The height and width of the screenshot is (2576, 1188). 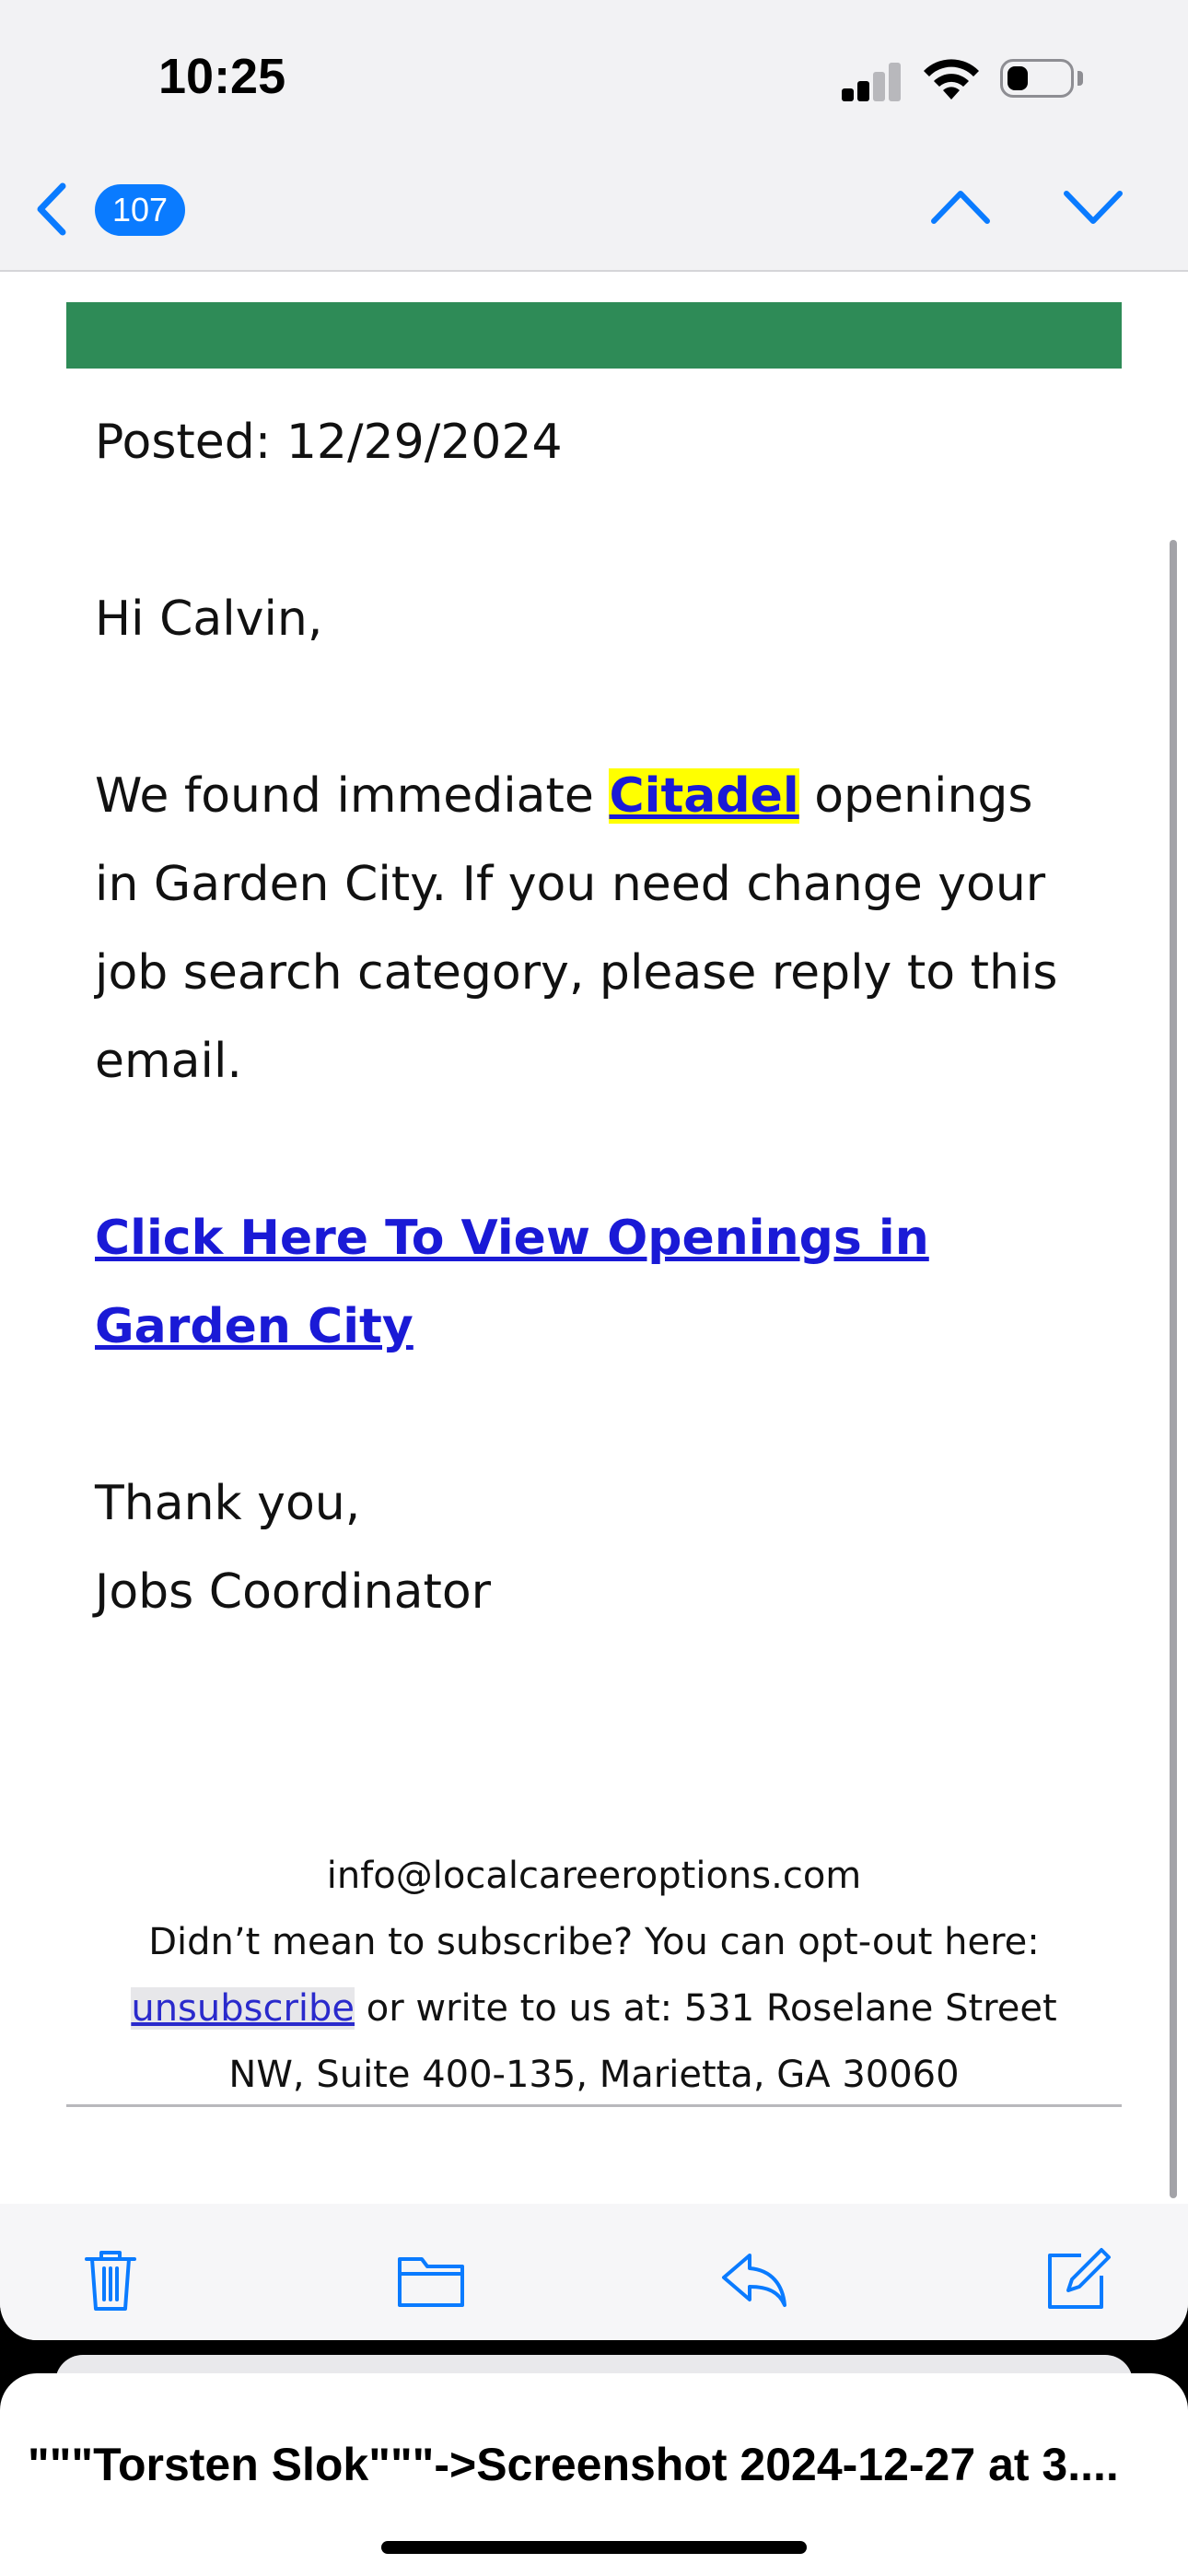 What do you see at coordinates (594, 2105) in the screenshot?
I see `footer-divider` at bounding box center [594, 2105].